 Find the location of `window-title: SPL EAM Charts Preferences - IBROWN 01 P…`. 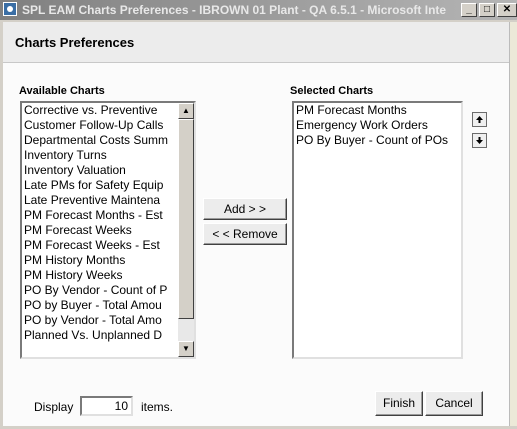

window-title: SPL EAM Charts Preferences - IBROWN 01 P… is located at coordinates (234, 10).